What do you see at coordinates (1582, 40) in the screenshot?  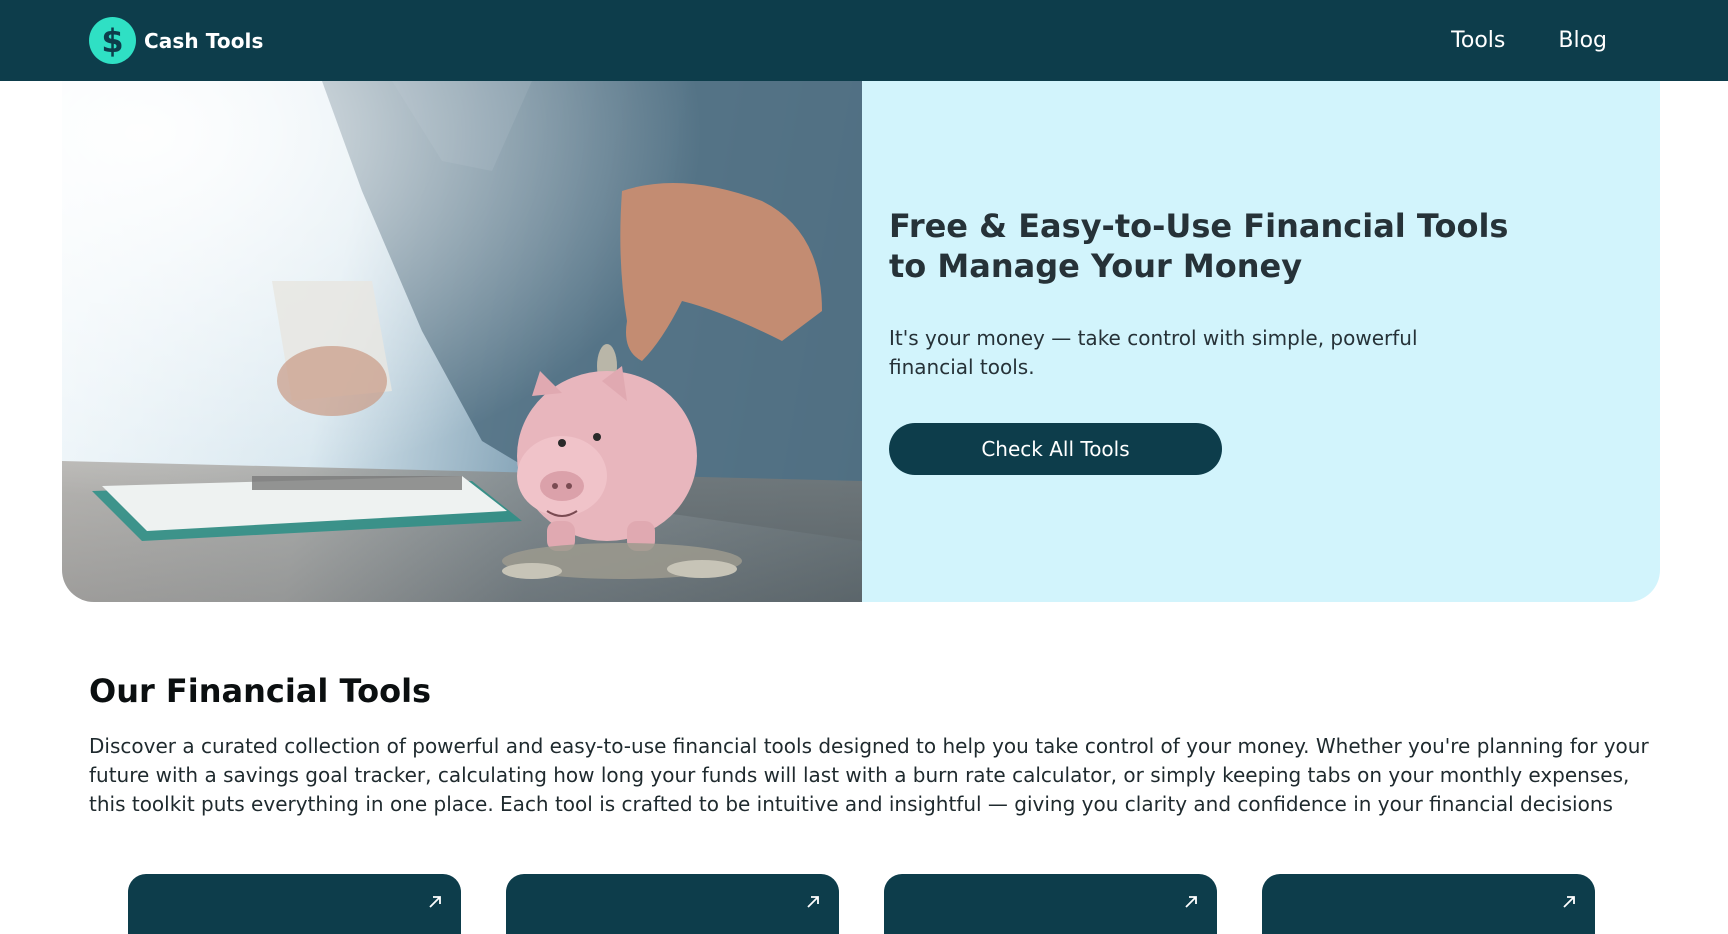 I see `nav-link-blog: Blog` at bounding box center [1582, 40].